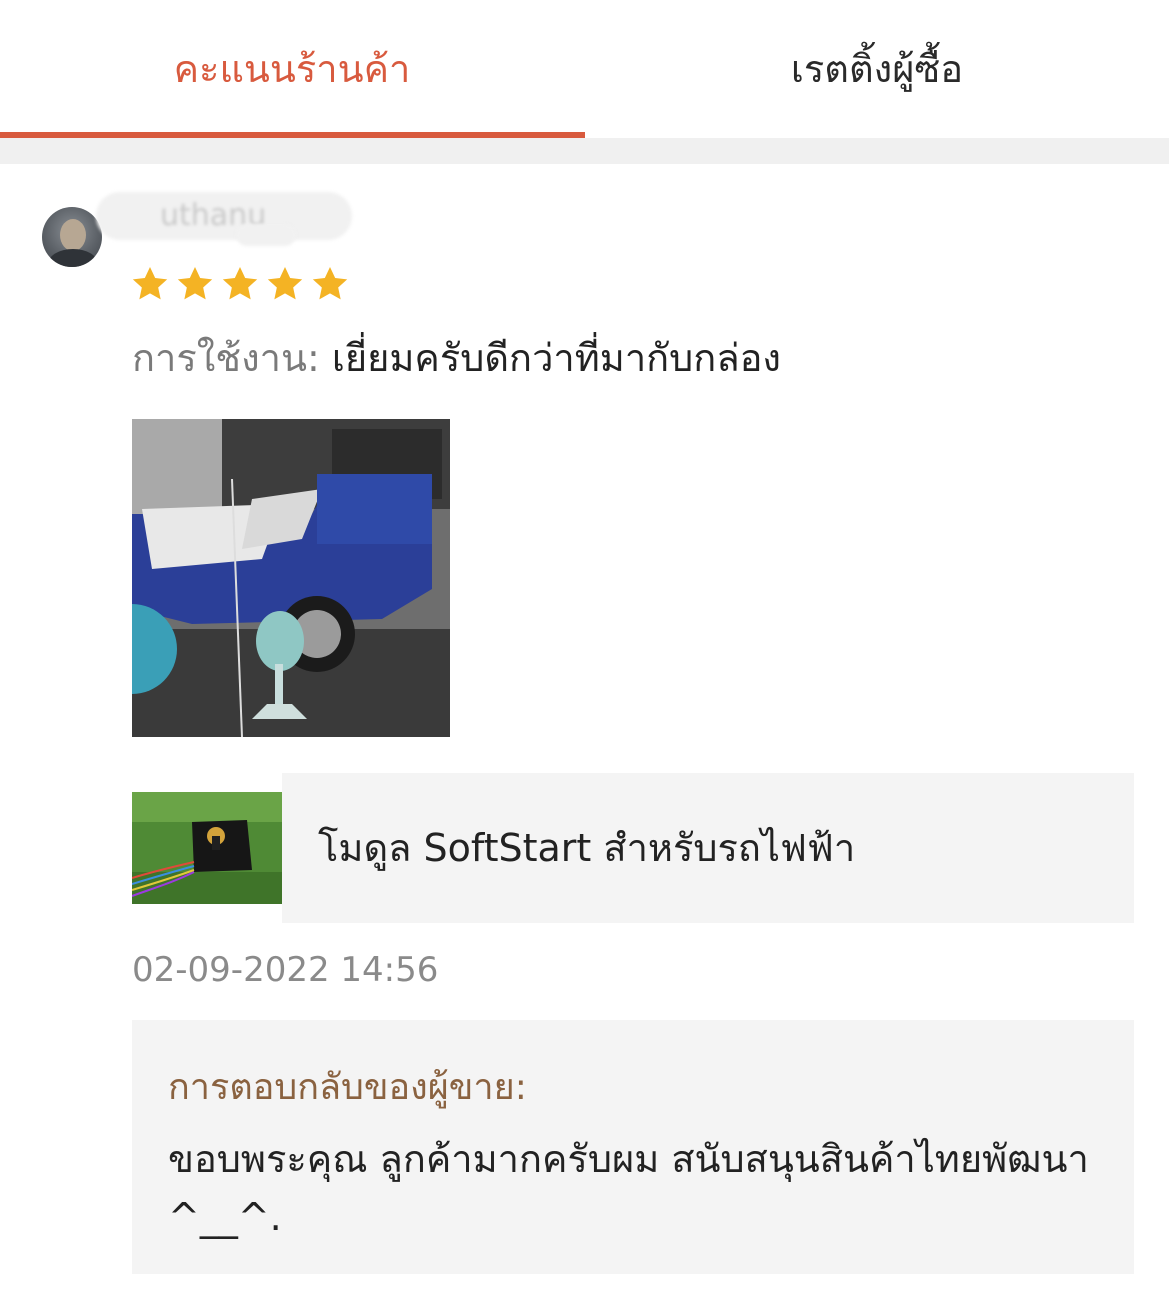 This screenshot has width=1169, height=1304. Describe the element at coordinates (347, 1087) in the screenshot. I see `seller-reply-title: การตอบกลับของผู้ขาย:` at that location.